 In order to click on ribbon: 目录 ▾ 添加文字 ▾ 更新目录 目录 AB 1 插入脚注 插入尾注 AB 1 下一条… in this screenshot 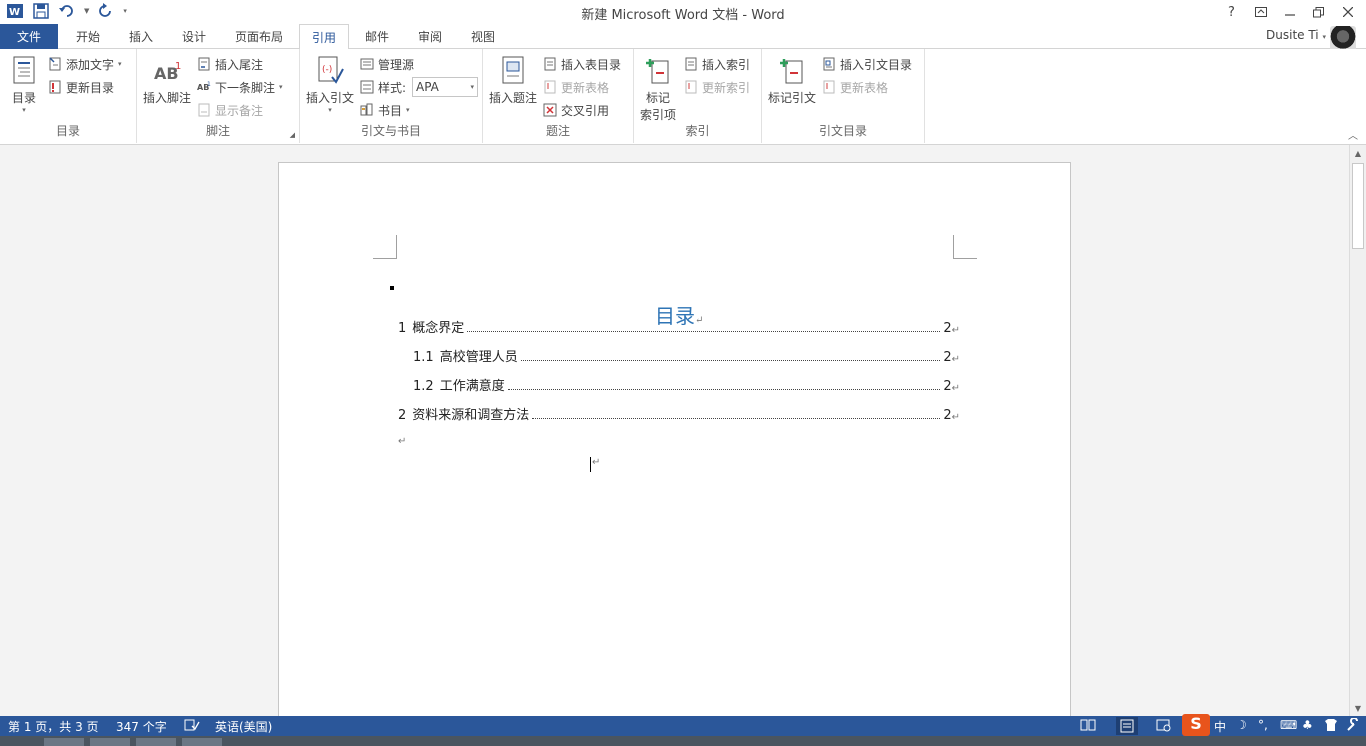, I will do `click(683, 97)`.